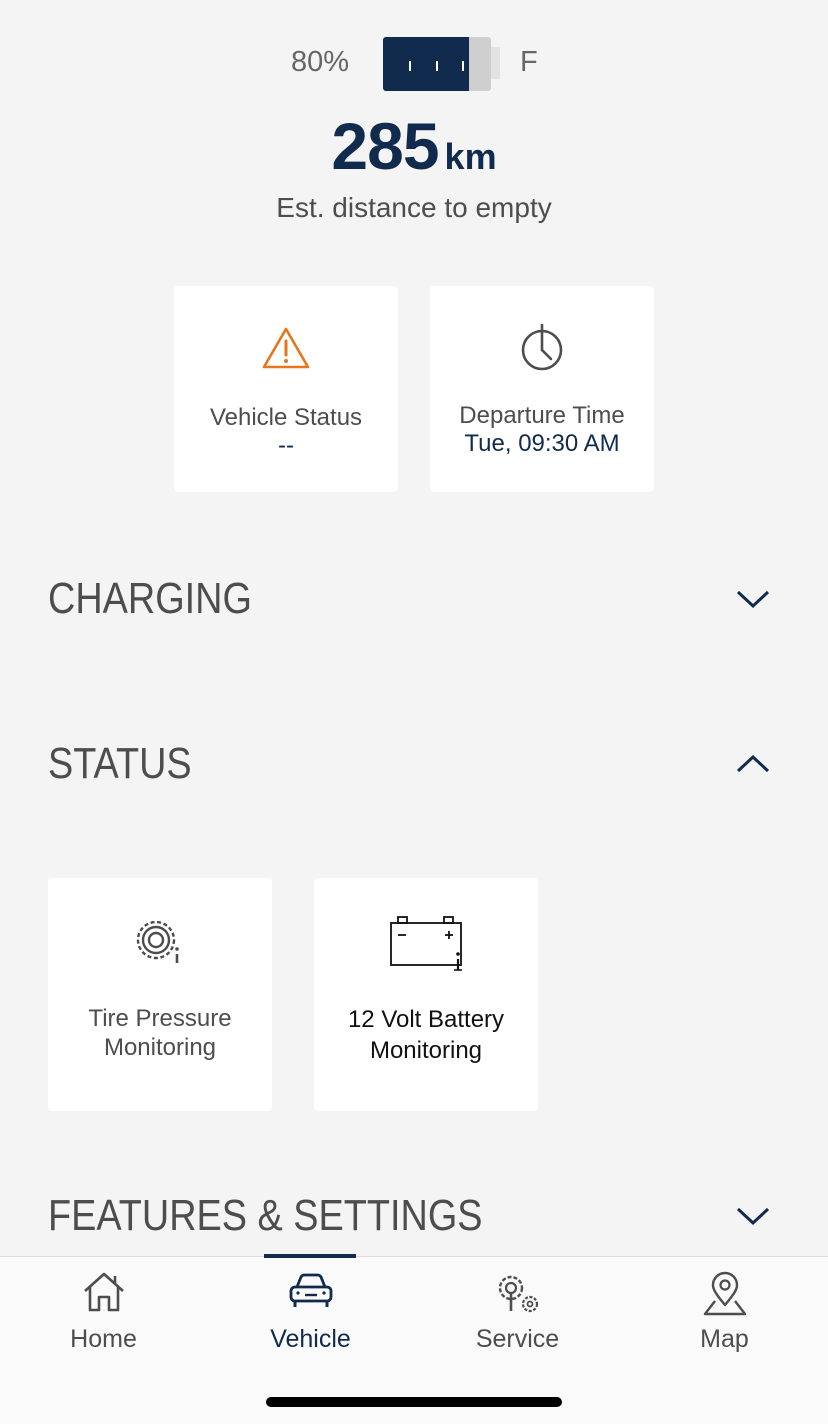 Image resolution: width=828 pixels, height=1424 pixels. I want to click on home-icon, so click(103, 1292).